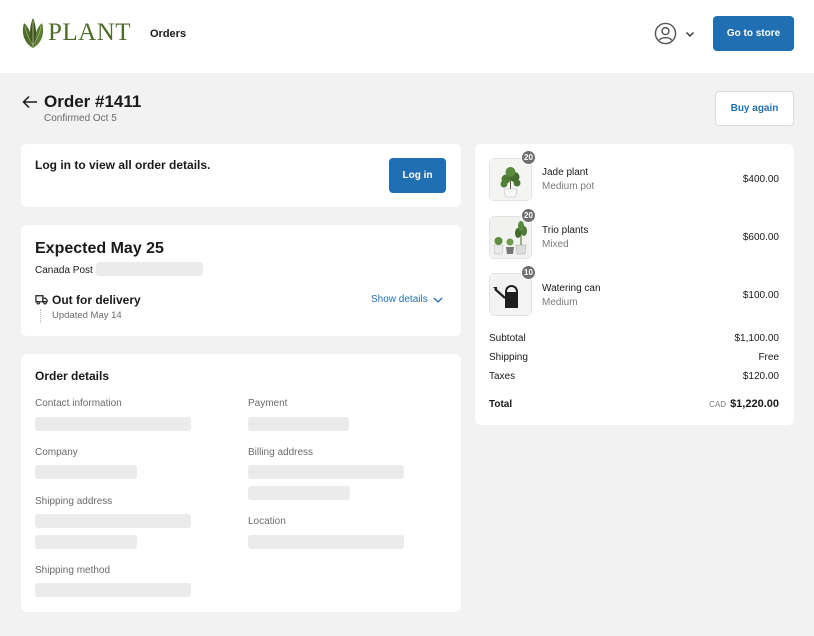  I want to click on item-variant: Medium pot, so click(568, 186).